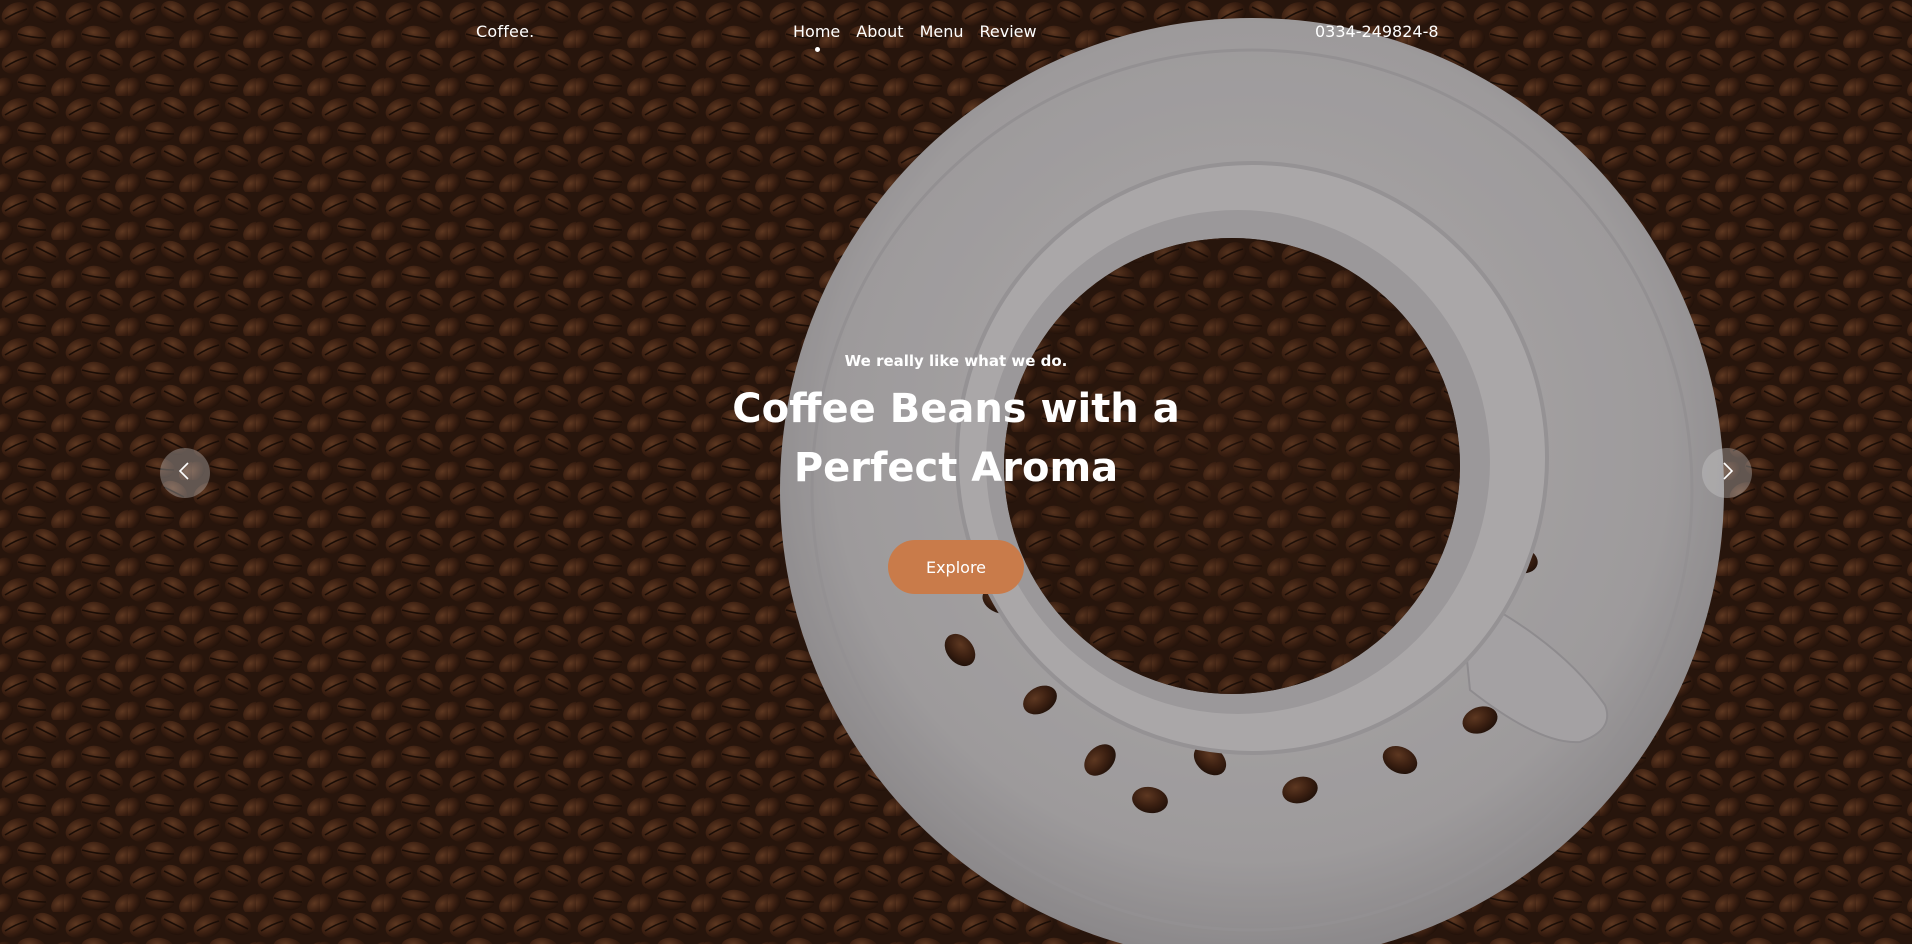 The width and height of the screenshot is (1912, 944). I want to click on nav-link-home-label: Home, so click(817, 31).